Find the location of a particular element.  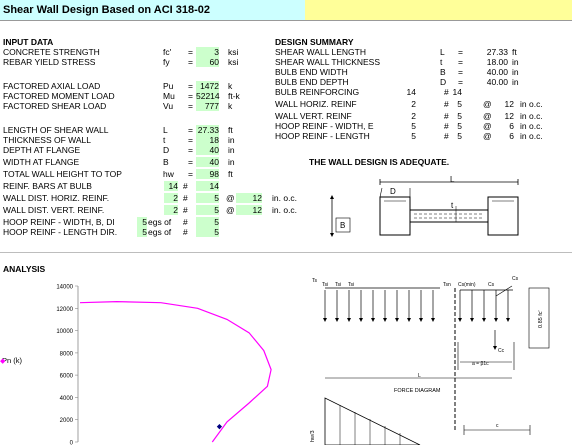

bulb-left is located at coordinates (395, 216).